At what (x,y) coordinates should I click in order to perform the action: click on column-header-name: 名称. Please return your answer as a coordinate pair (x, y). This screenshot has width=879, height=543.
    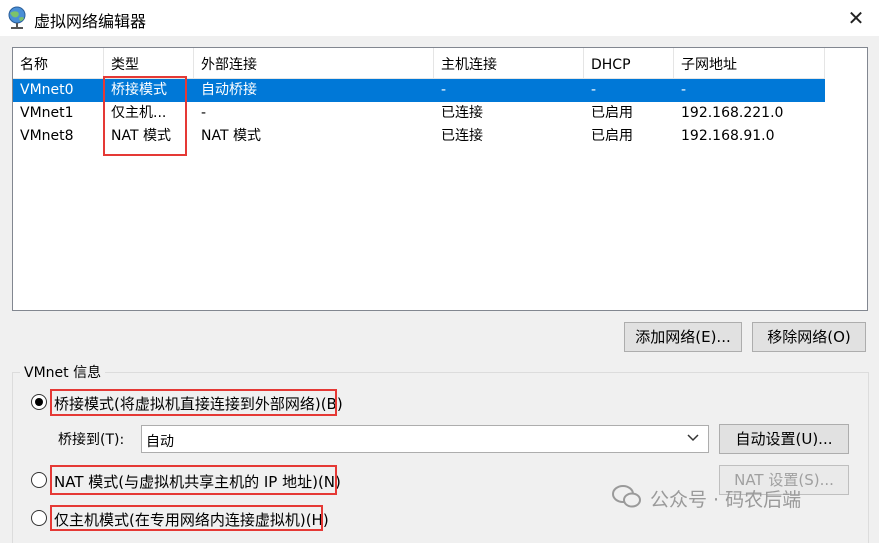
    Looking at the image, I should click on (58, 63).